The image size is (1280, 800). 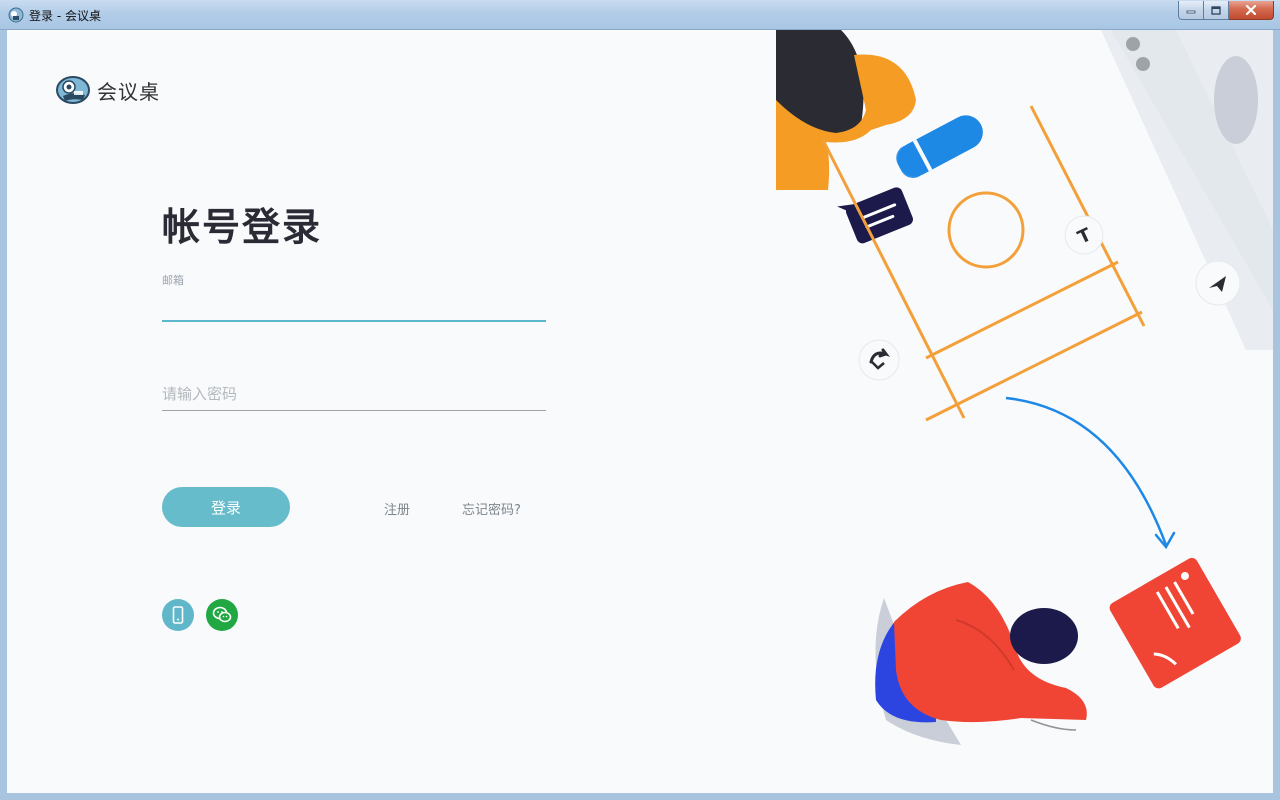 I want to click on minimize-icon, so click(x=1191, y=12).